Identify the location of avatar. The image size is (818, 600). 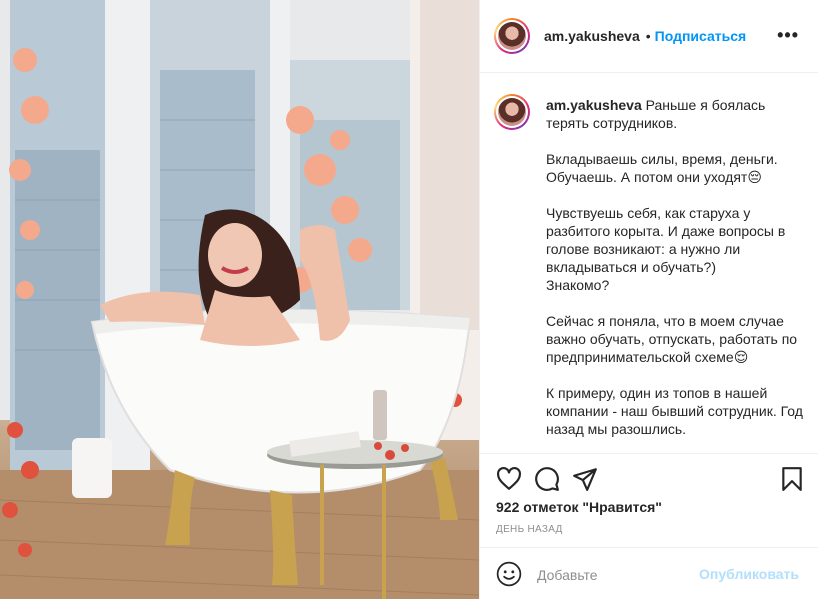
(512, 36).